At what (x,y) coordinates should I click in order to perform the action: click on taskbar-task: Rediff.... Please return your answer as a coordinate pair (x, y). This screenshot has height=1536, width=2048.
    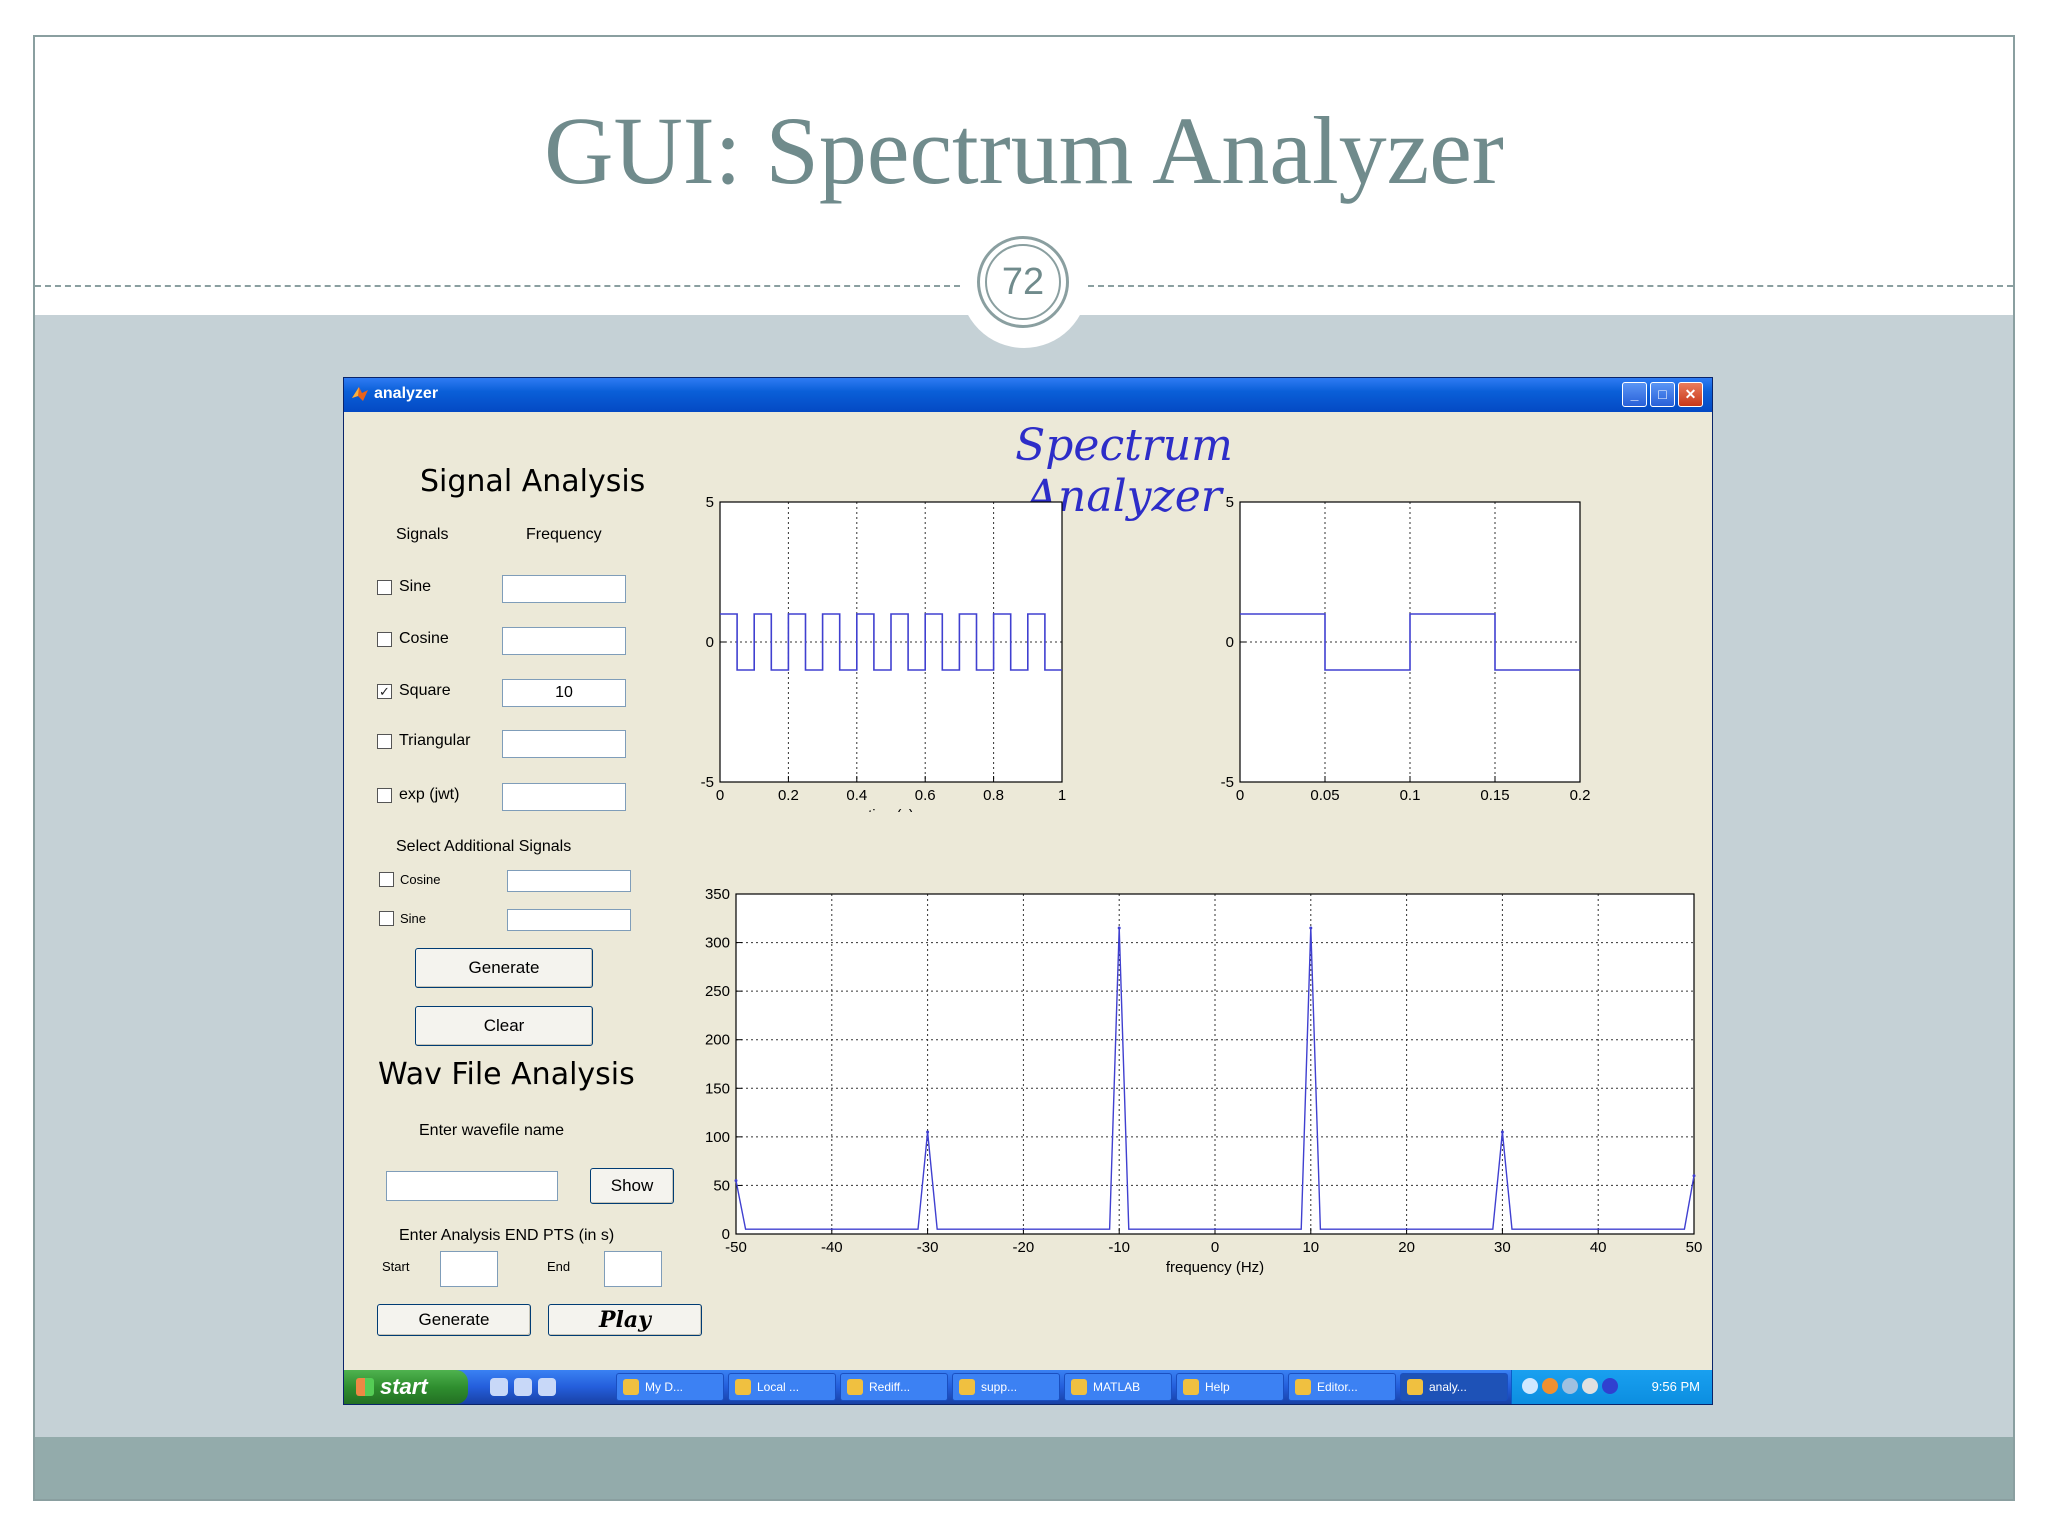
    Looking at the image, I should click on (894, 1387).